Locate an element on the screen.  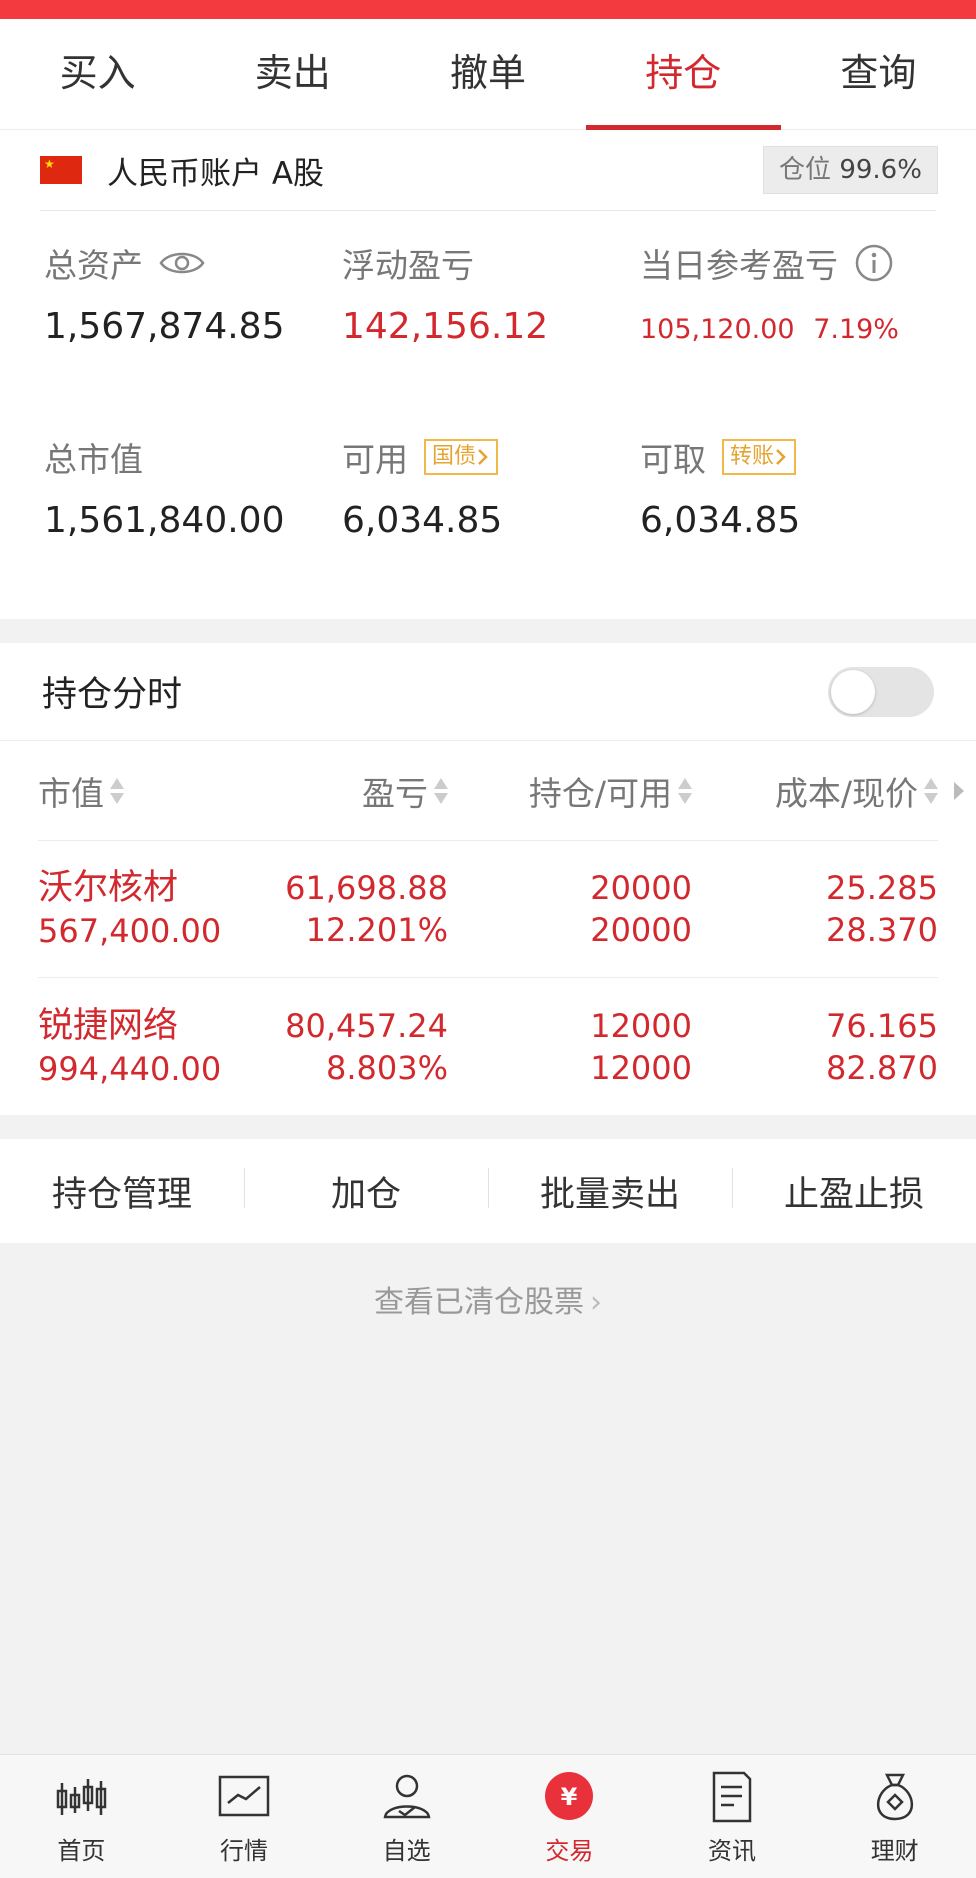
bottom-nav: 首页 行情 自选 ¥ 交易 资讯 理财 is located at coordinates (488, 1816).